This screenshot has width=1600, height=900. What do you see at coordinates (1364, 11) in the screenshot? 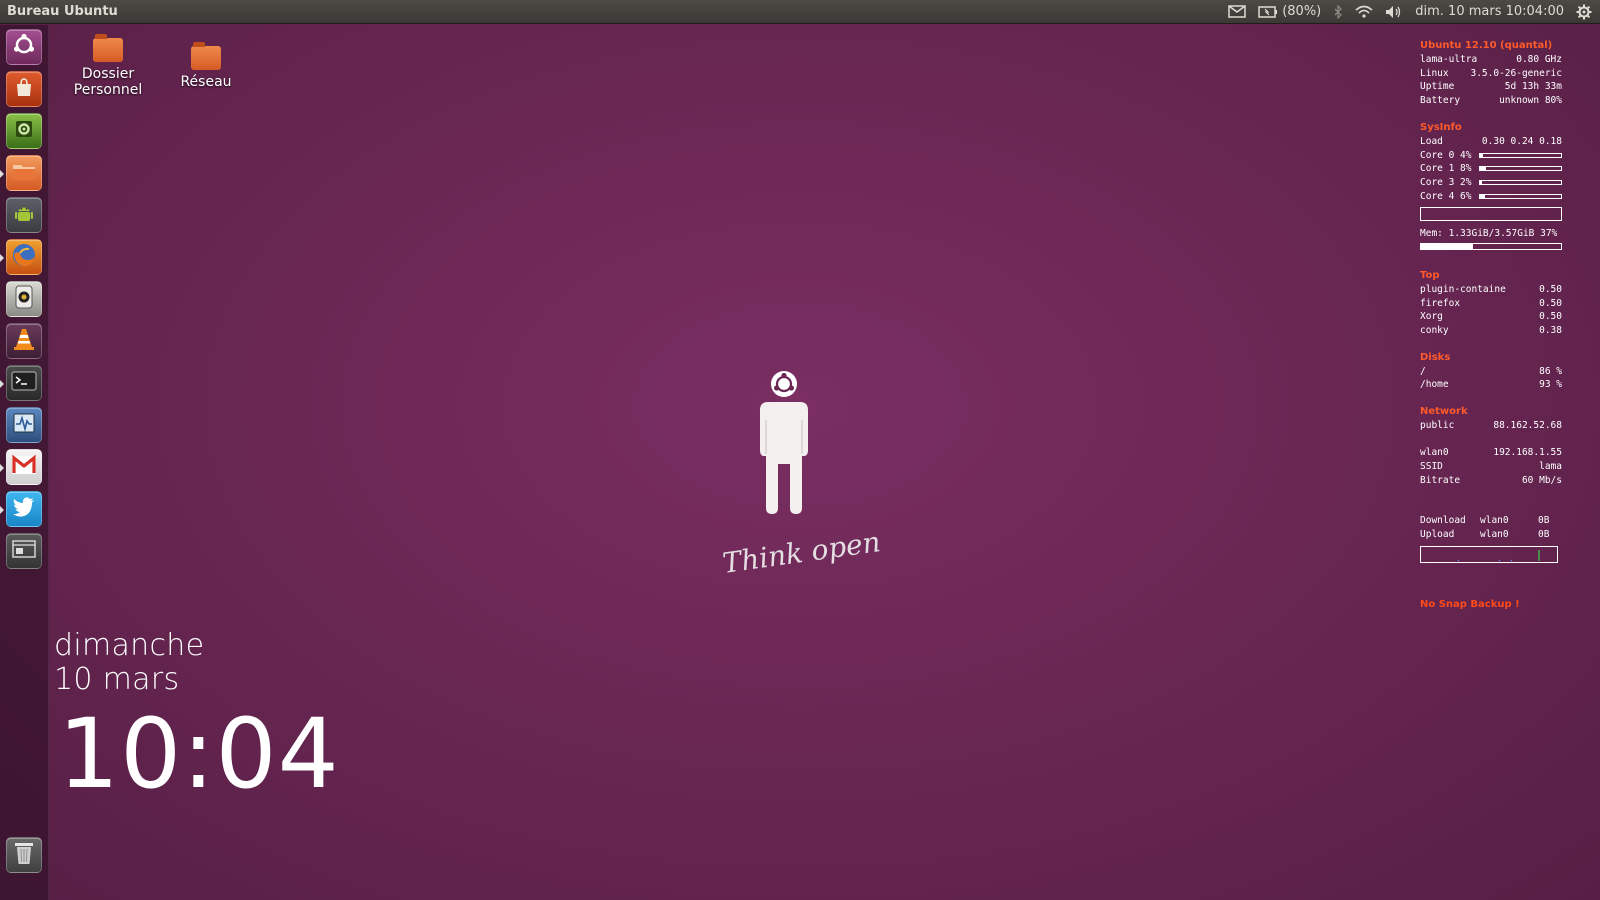
I see `wifi-icon` at bounding box center [1364, 11].